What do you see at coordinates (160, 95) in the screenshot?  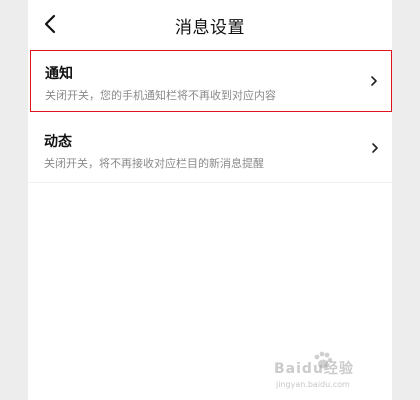 I see `settings-item-description: 关闭开关，您的手机通知栏将不再收到对应内容` at bounding box center [160, 95].